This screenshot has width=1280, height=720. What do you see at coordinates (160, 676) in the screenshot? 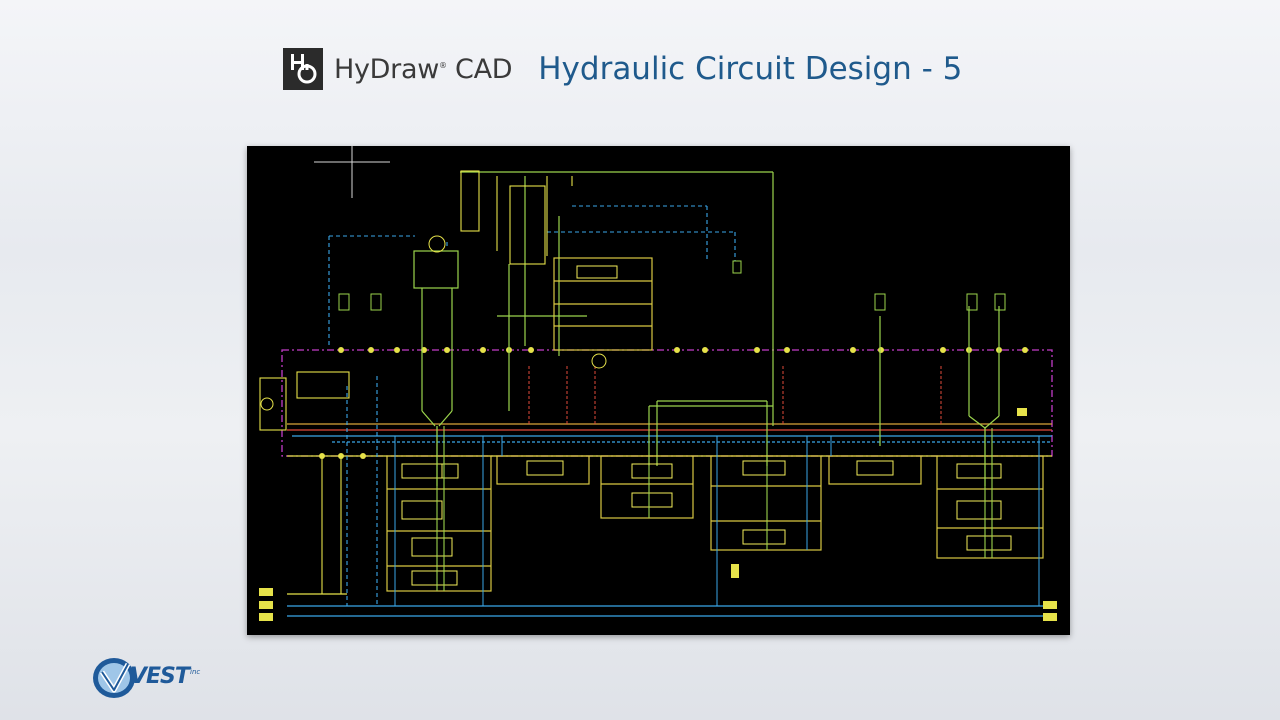
I see `vest-wordmark: VEST` at bounding box center [160, 676].